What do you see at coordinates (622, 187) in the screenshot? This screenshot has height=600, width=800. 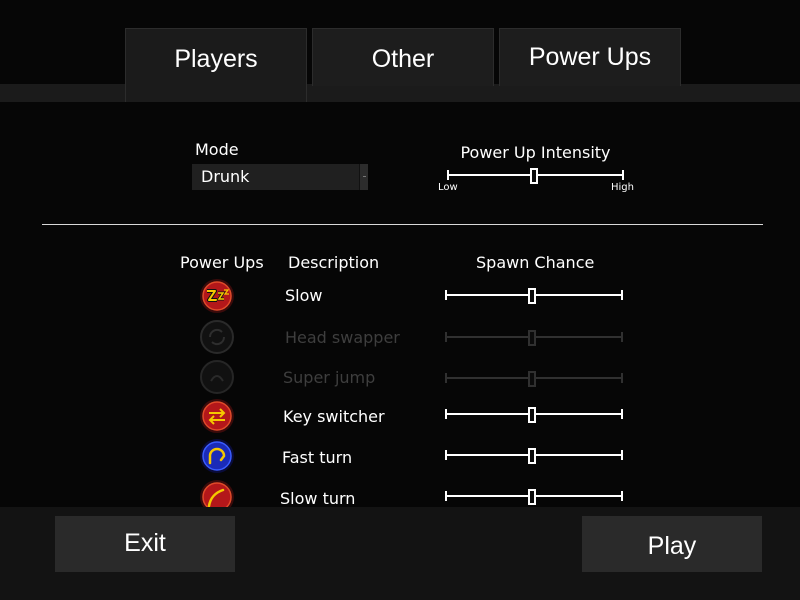 I see `intensity-high-label: High` at bounding box center [622, 187].